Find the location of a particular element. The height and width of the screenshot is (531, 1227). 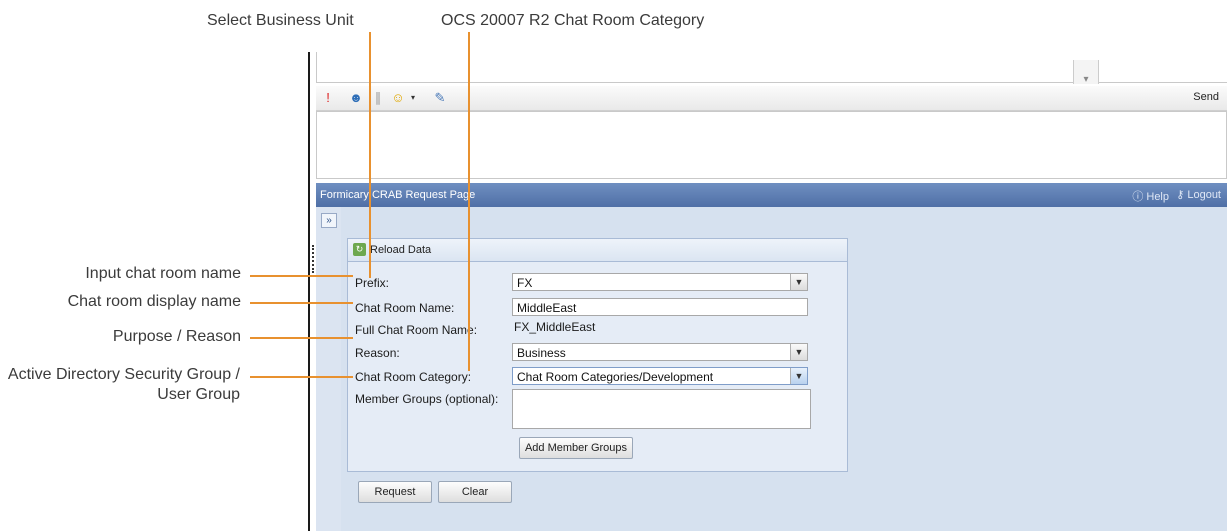

attachment-icon: ∥ is located at coordinates (378, 98).